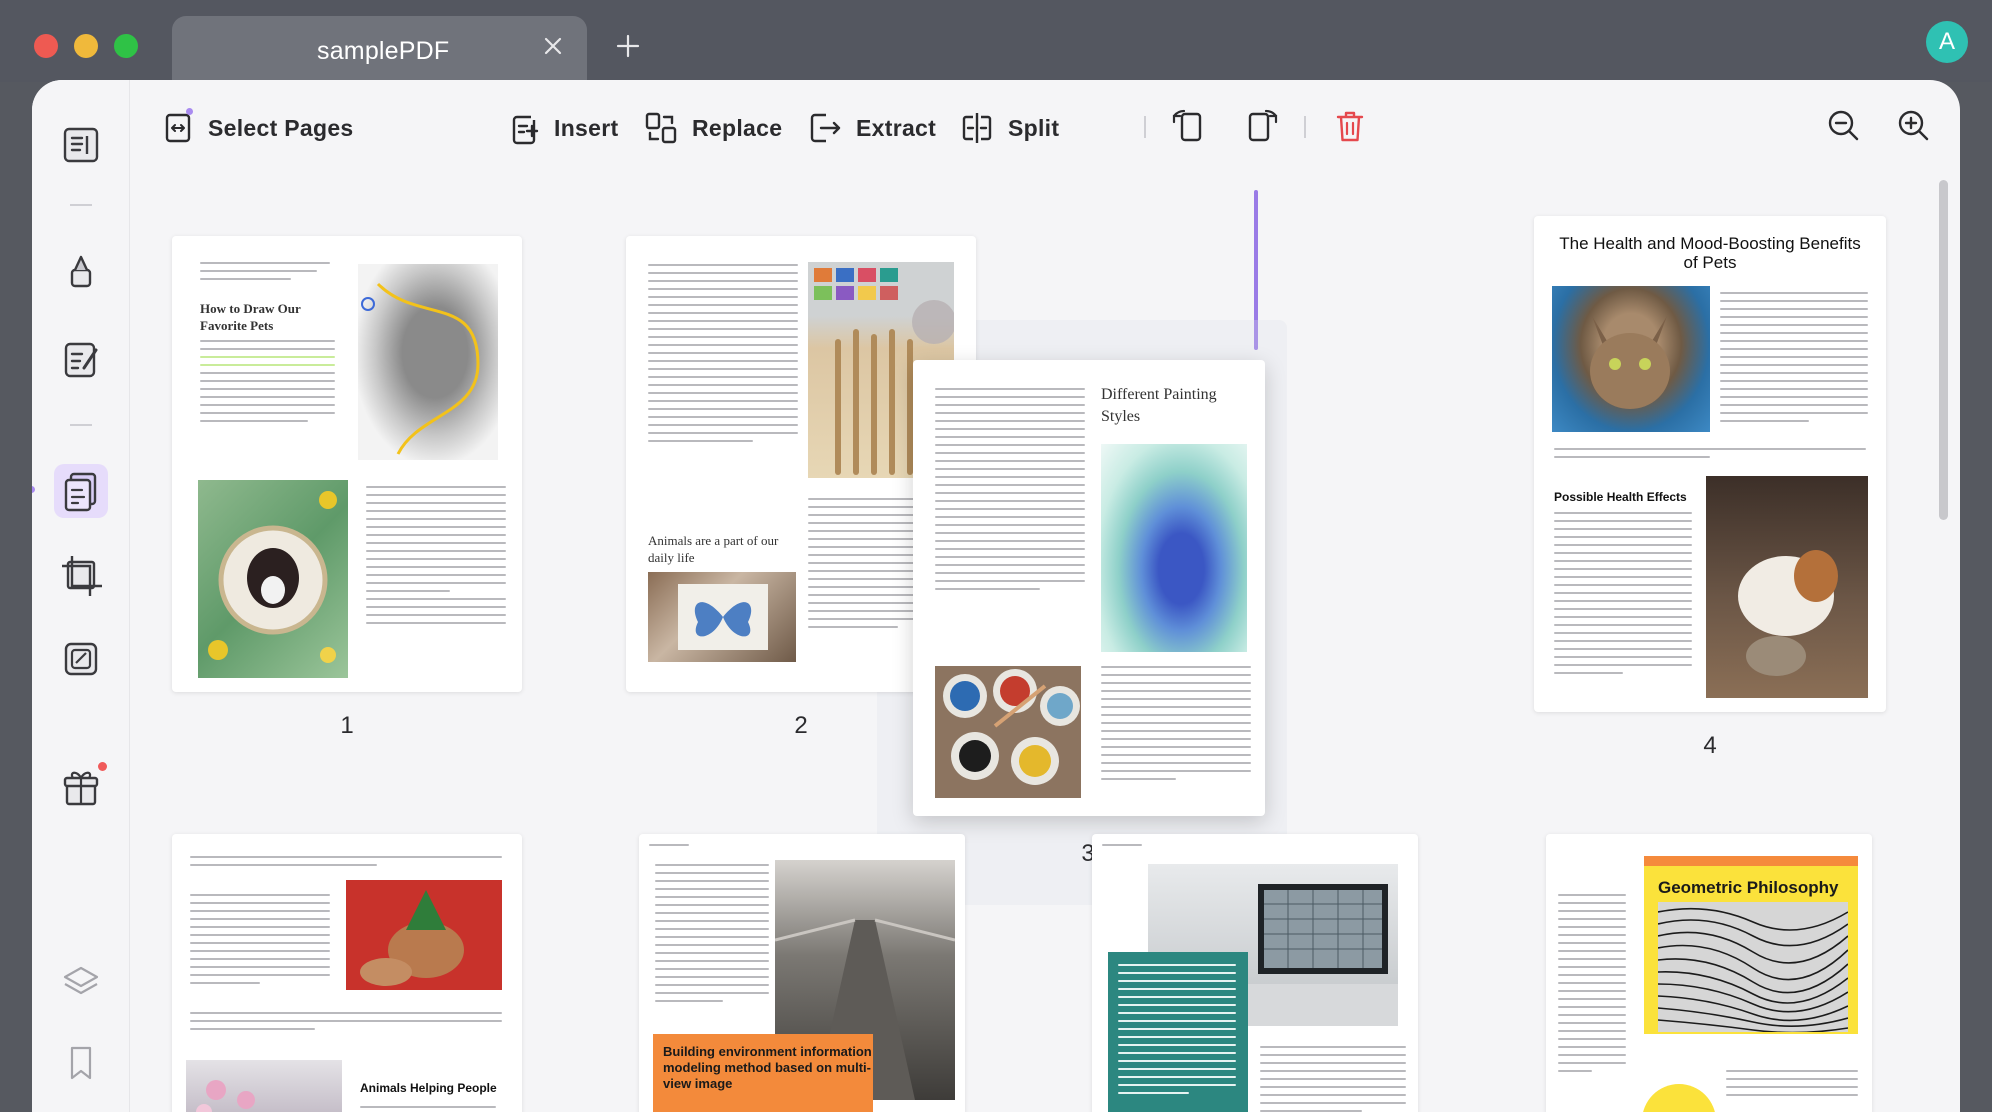  Describe the element at coordinates (250, 317) in the screenshot. I see `page-heading: How to Draw Our Favorite Pets` at that location.